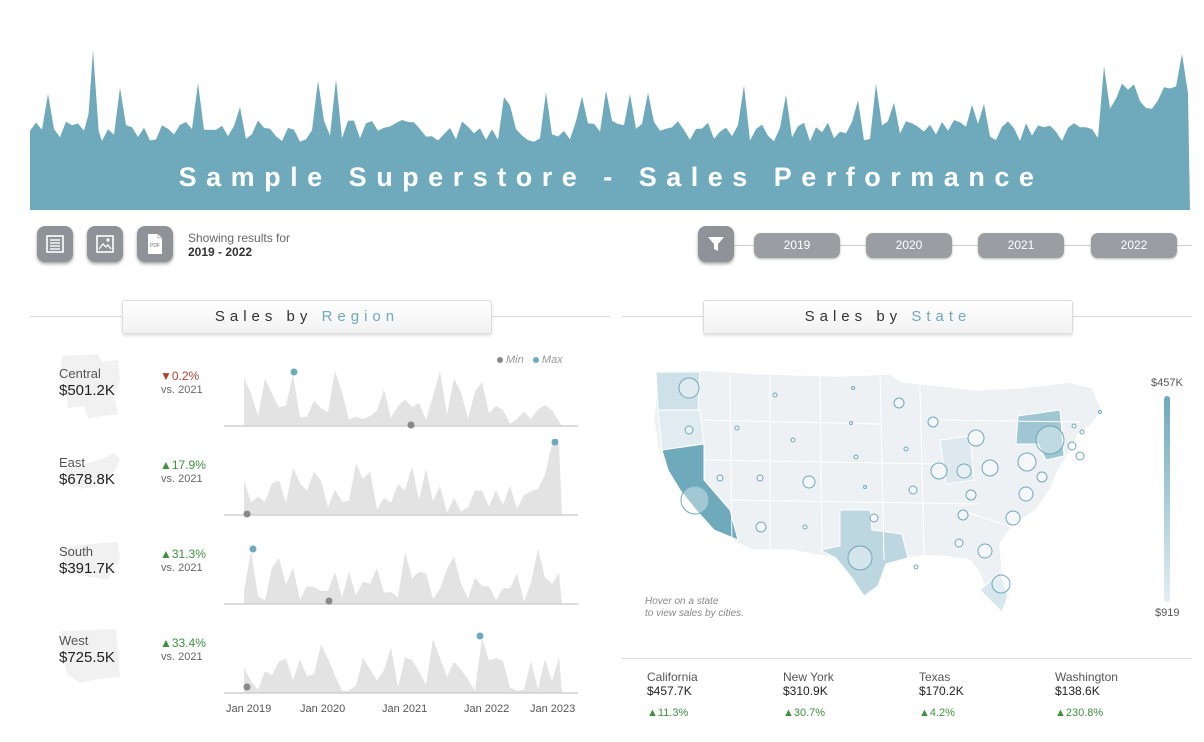 The image size is (1204, 742). Describe the element at coordinates (401, 575) in the screenshot. I see `south-sales-sparkline` at that location.